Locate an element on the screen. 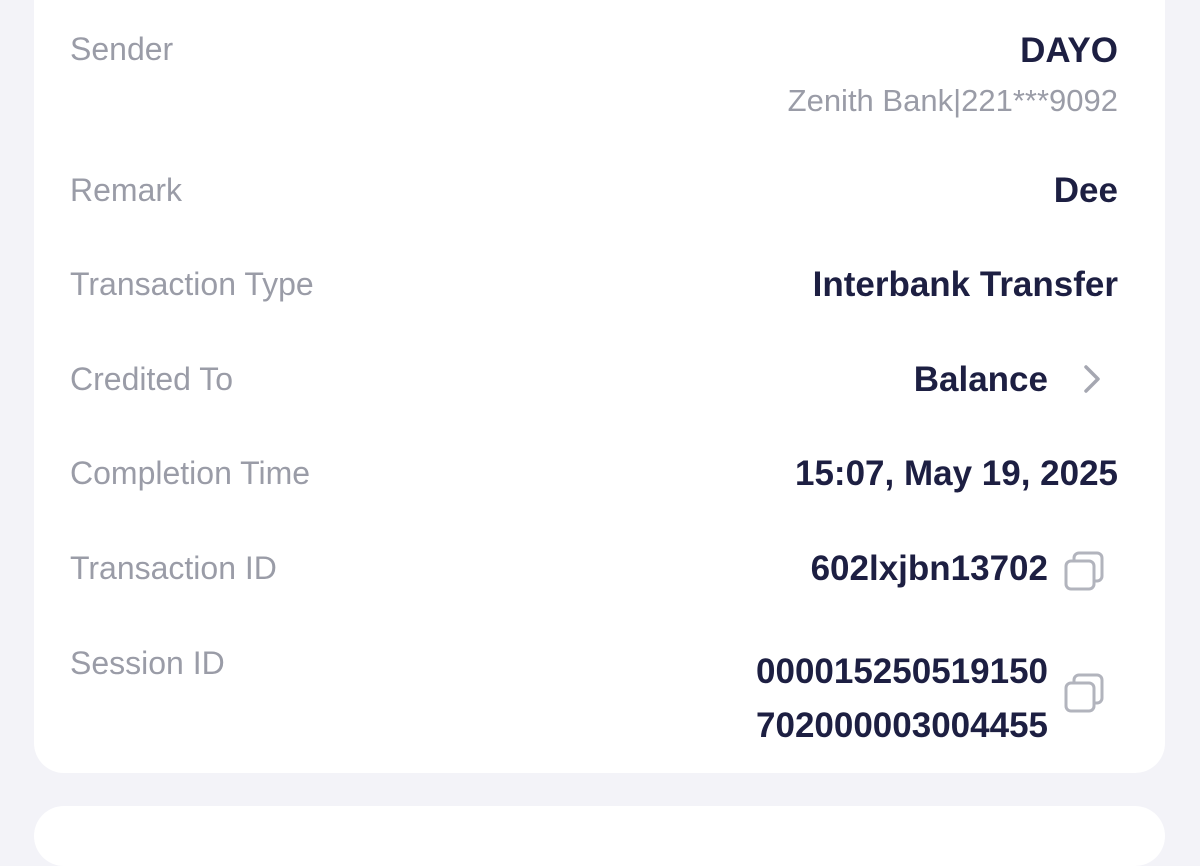 This screenshot has width=1200, height=866. sender-name: DAYO is located at coordinates (1069, 50).